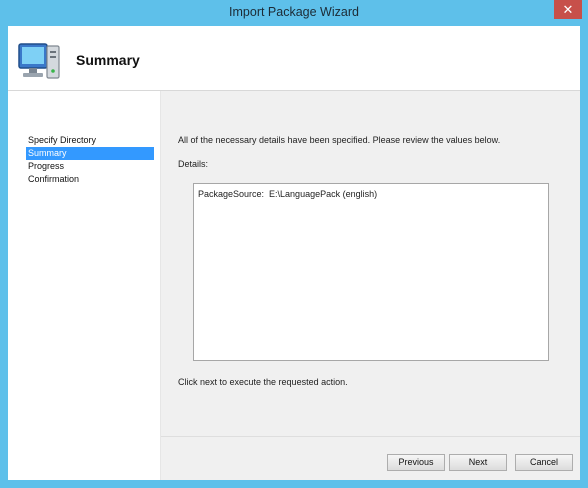  Describe the element at coordinates (478, 462) in the screenshot. I see `next-button: Next` at that location.